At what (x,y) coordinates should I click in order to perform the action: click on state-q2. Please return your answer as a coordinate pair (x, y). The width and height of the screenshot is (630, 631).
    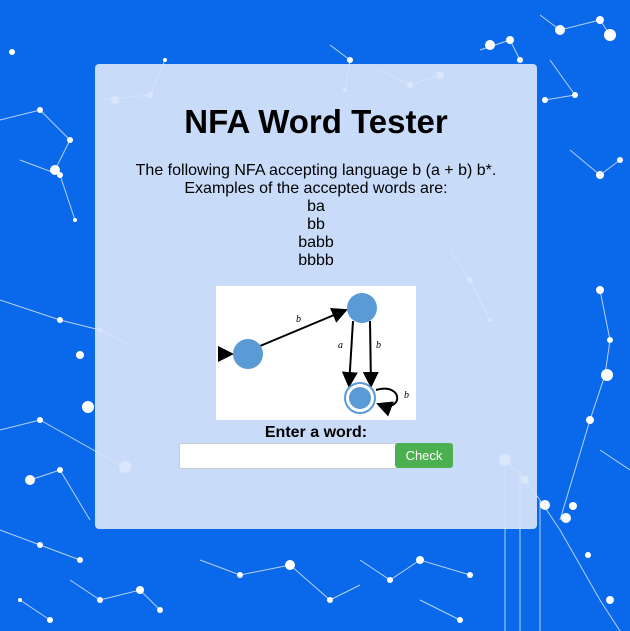
    Looking at the image, I should click on (360, 398).